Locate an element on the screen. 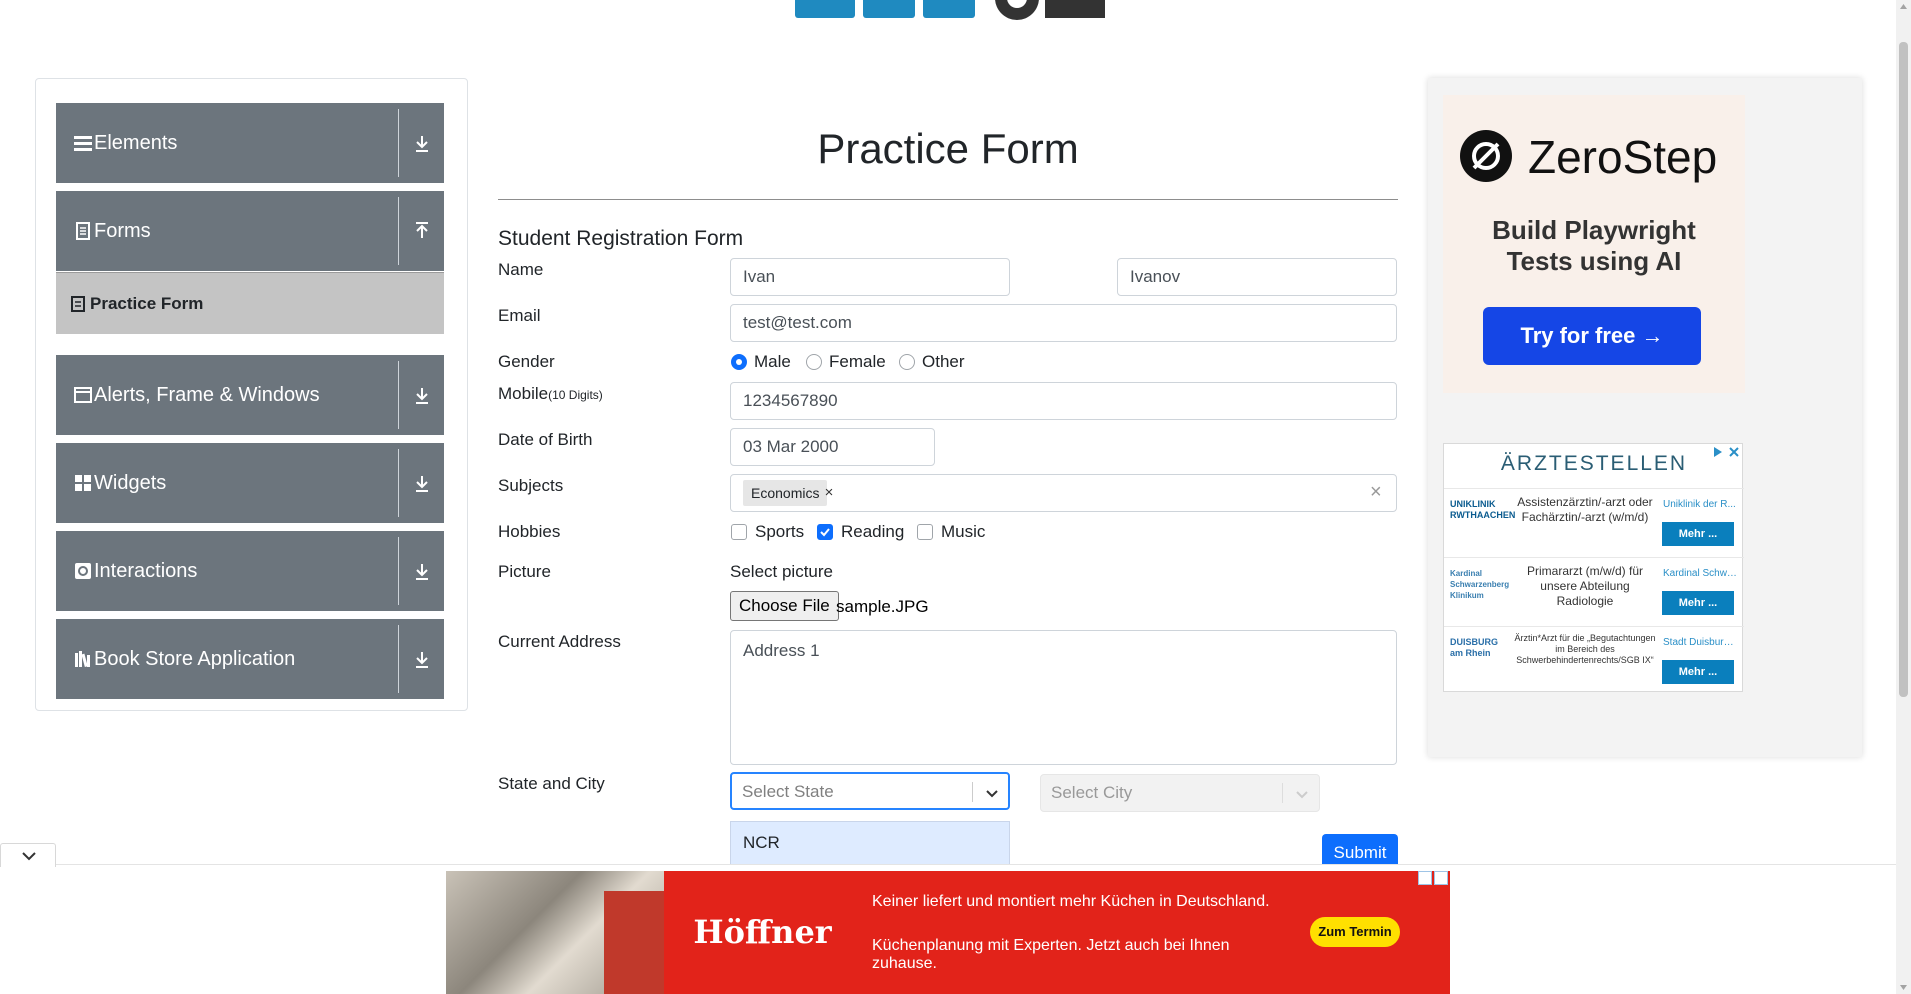 This screenshot has width=1911, height=994. sidebar-group-label: Interactions is located at coordinates (146, 571).